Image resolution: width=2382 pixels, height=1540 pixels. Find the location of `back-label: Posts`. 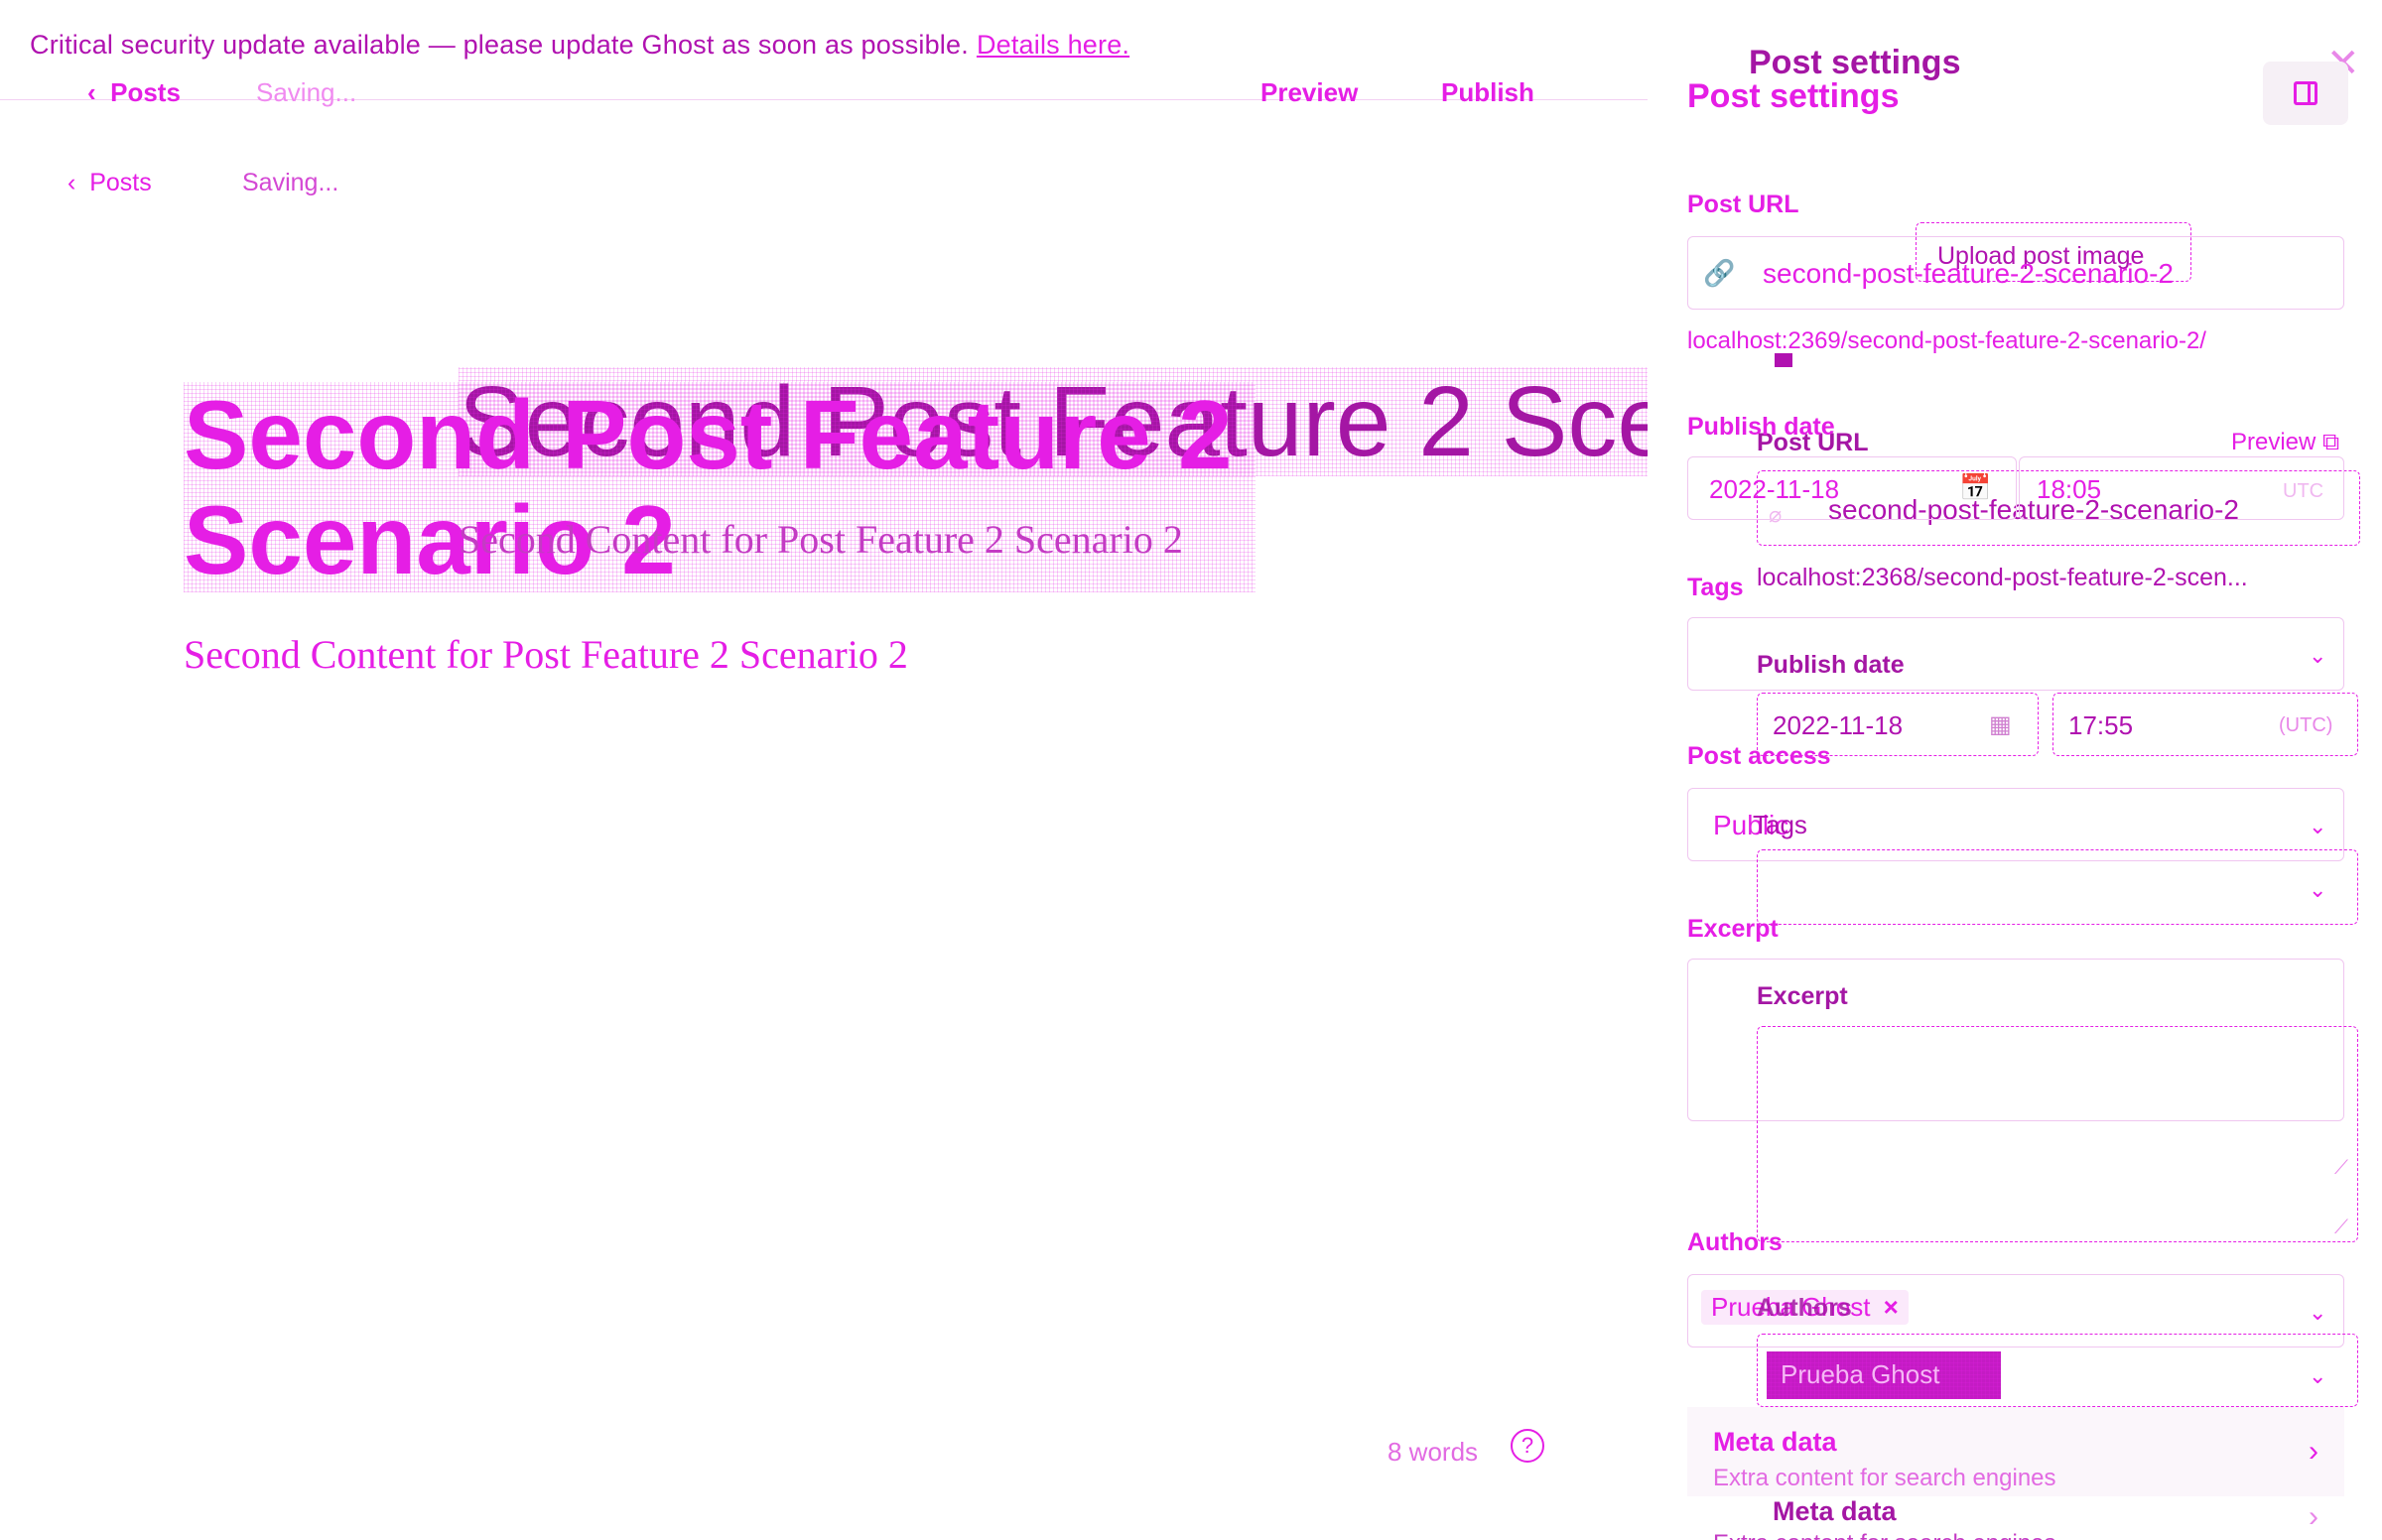

back-label: Posts is located at coordinates (121, 182).